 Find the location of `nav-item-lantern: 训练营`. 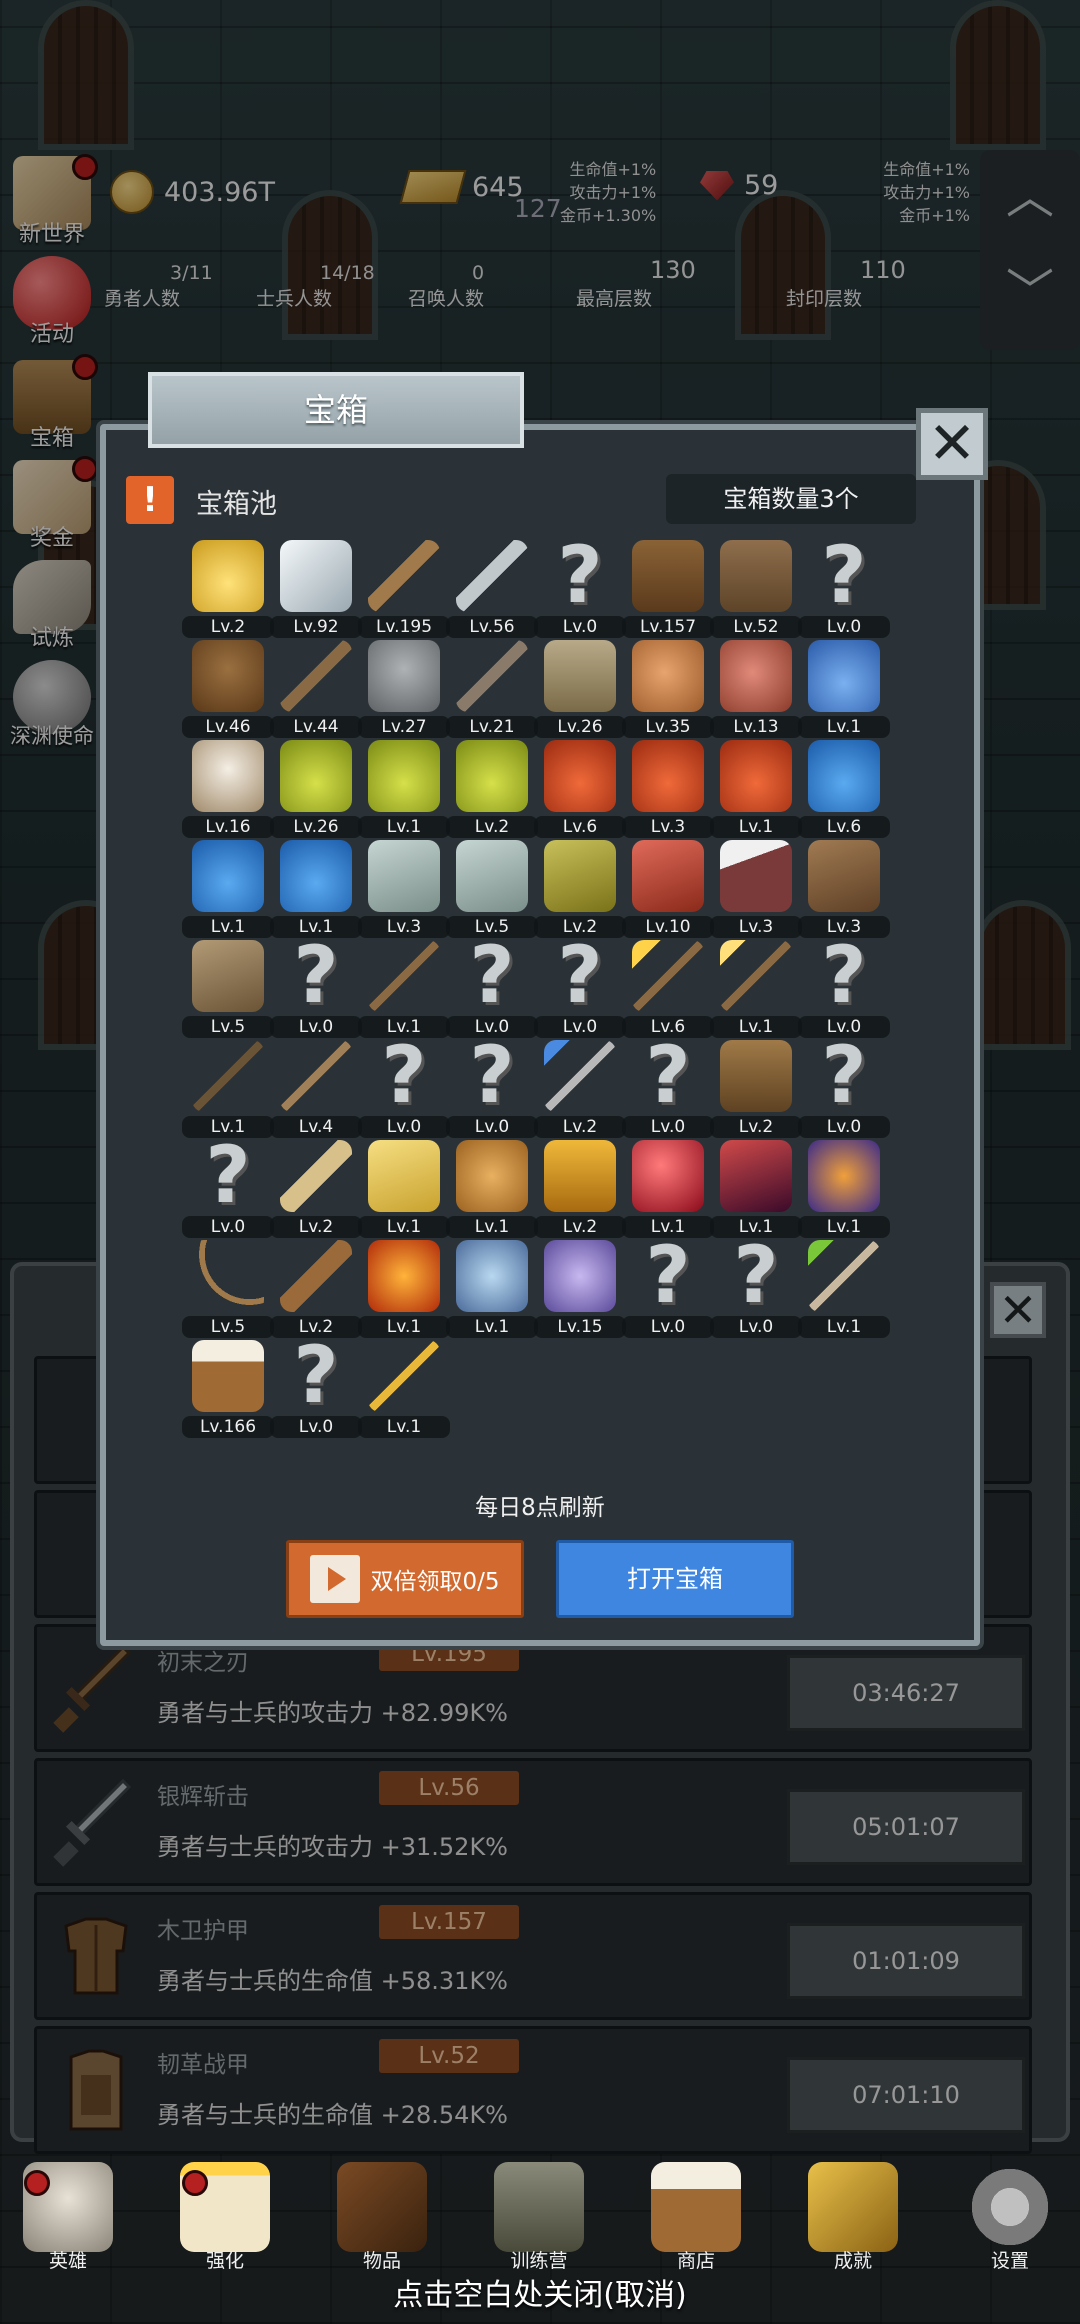

nav-item-lantern: 训练营 is located at coordinates (539, 2217).